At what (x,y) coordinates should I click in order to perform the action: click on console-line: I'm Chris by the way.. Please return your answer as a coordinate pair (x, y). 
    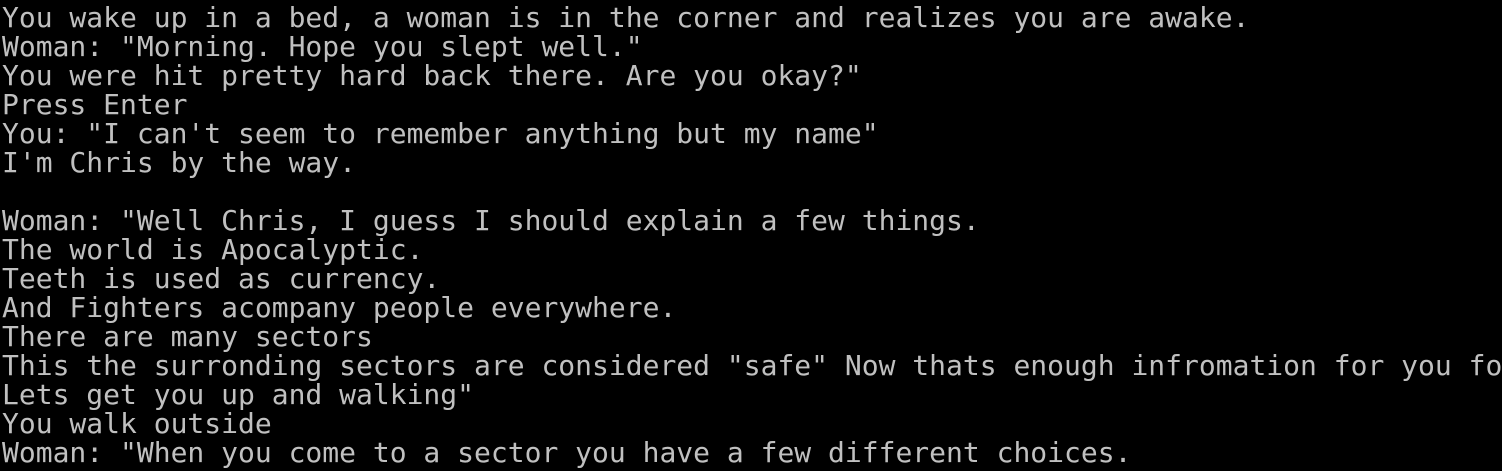
    Looking at the image, I should click on (179, 162).